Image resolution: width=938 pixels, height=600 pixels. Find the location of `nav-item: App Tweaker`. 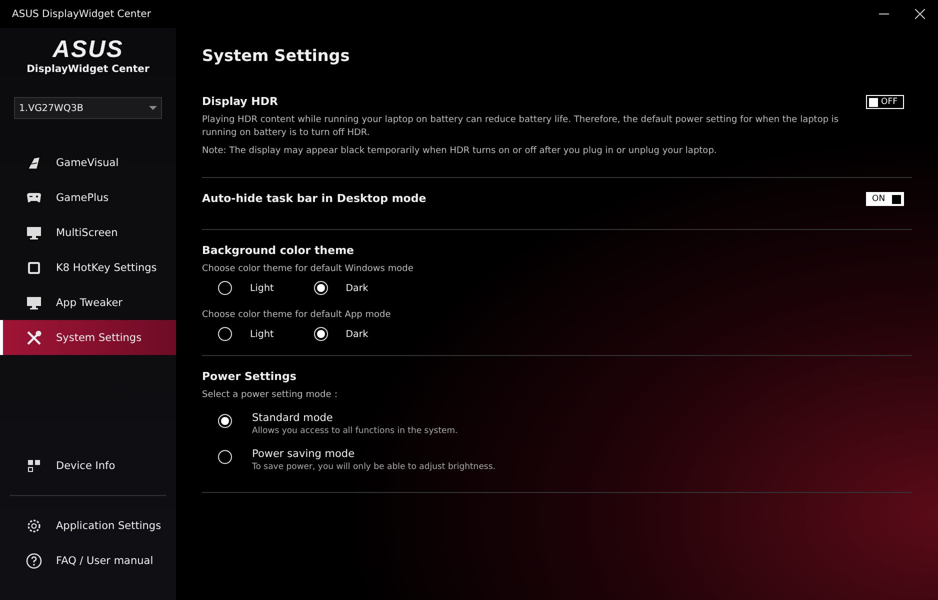

nav-item: App Tweaker is located at coordinates (88, 302).